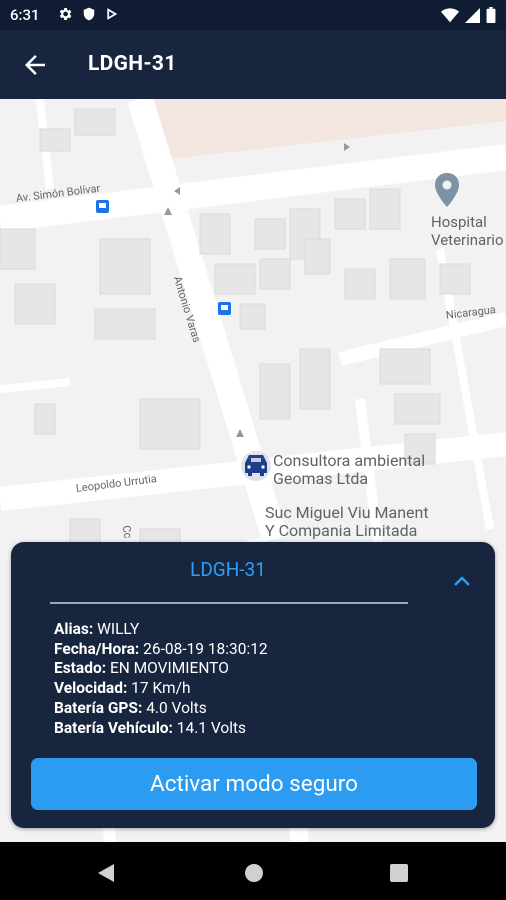  I want to click on gear-icon, so click(65, 14).